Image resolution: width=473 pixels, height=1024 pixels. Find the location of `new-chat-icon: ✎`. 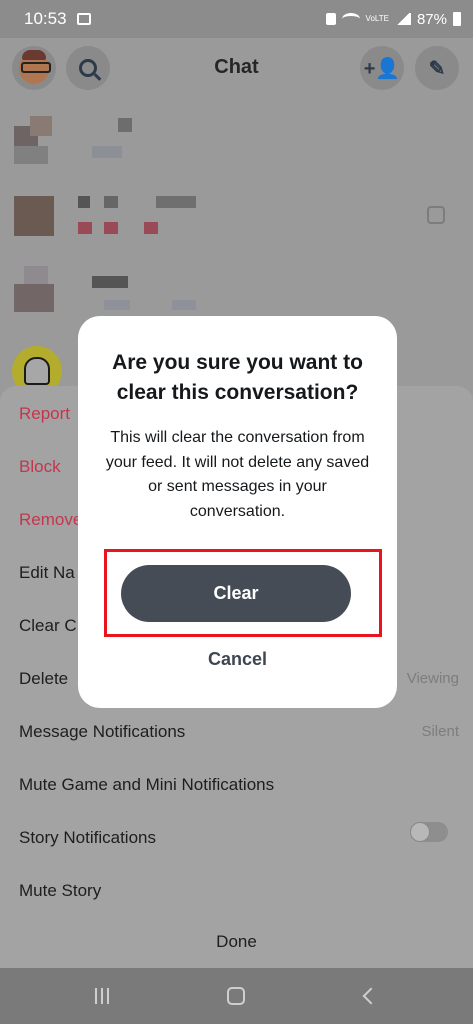

new-chat-icon: ✎ is located at coordinates (437, 68).